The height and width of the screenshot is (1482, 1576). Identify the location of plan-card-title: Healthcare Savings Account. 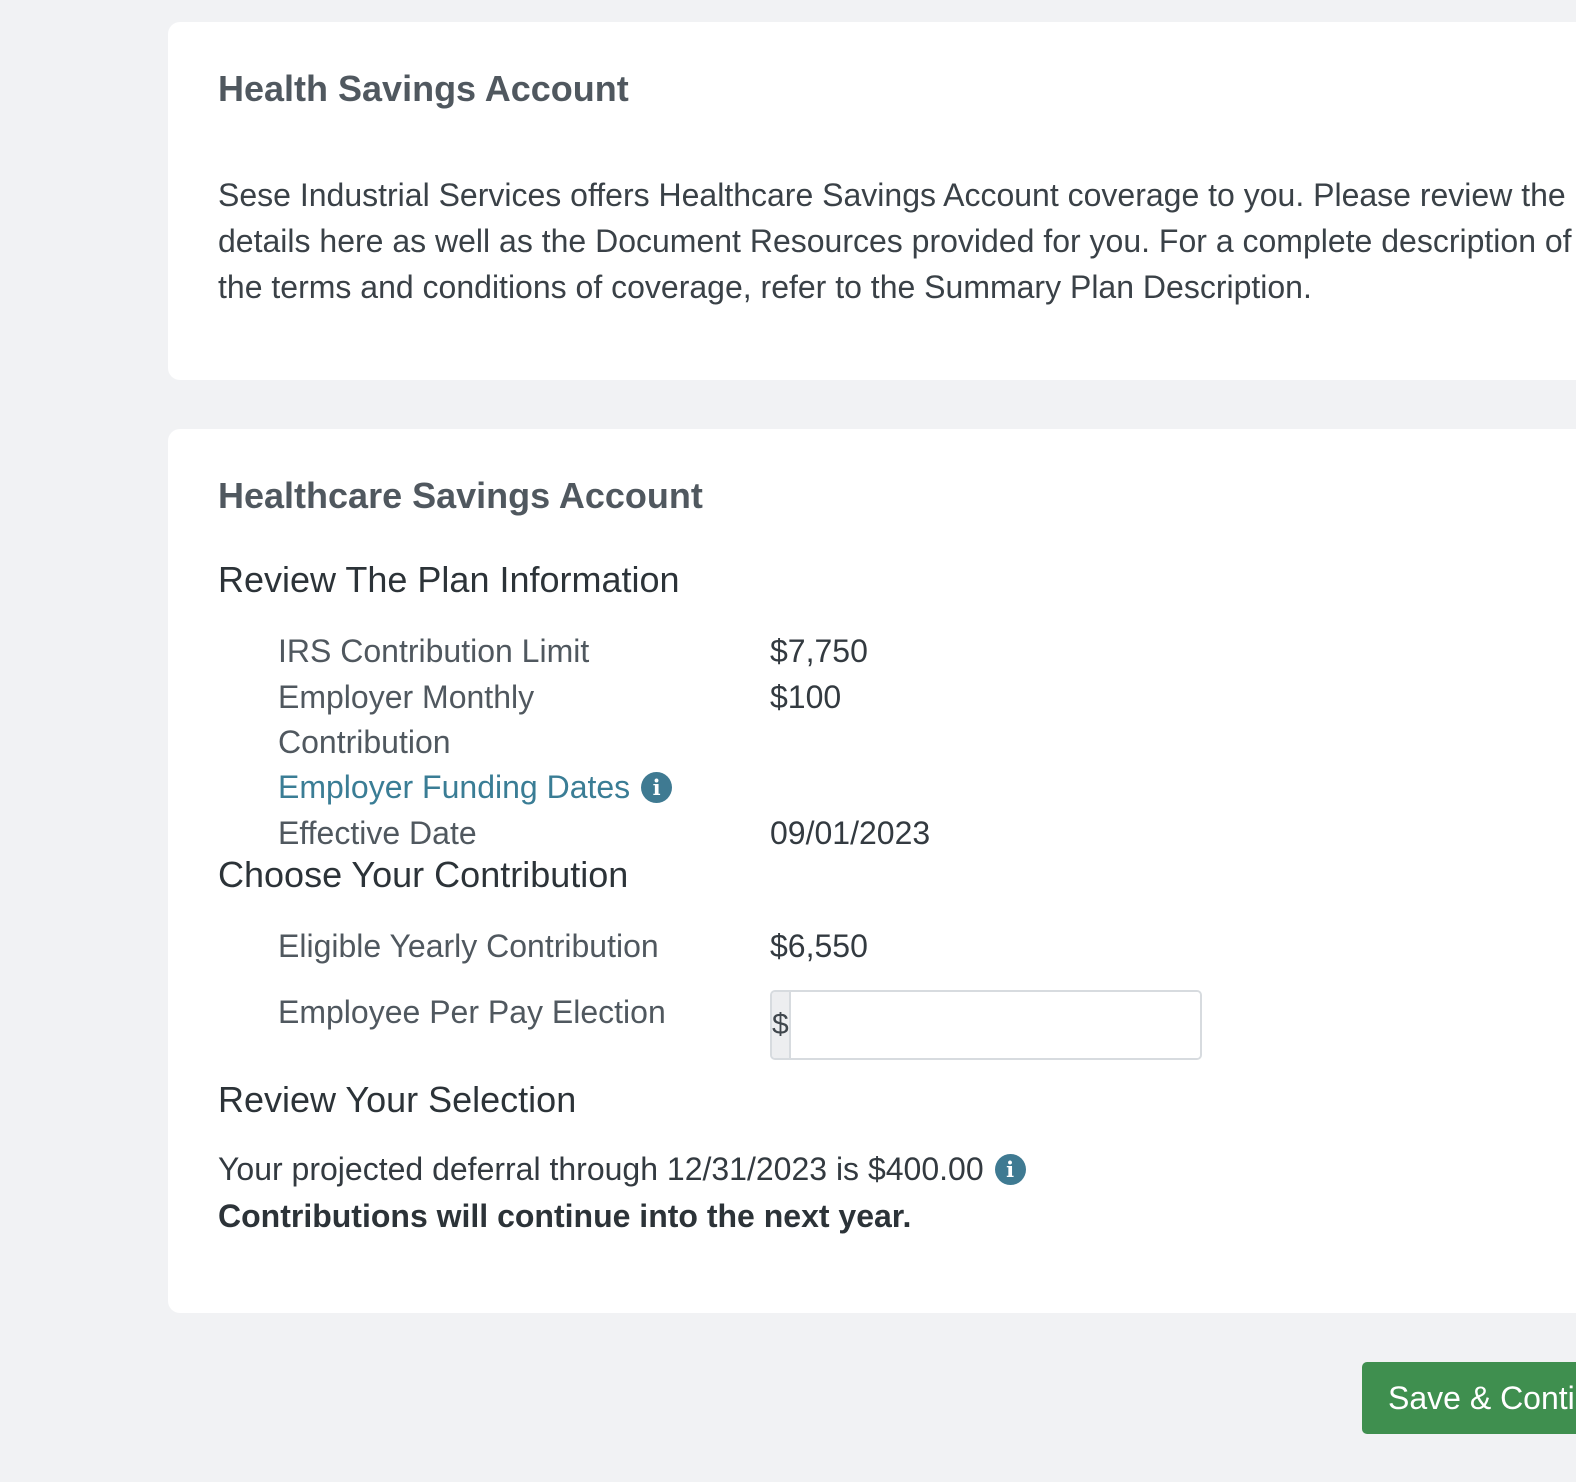
(460, 495).